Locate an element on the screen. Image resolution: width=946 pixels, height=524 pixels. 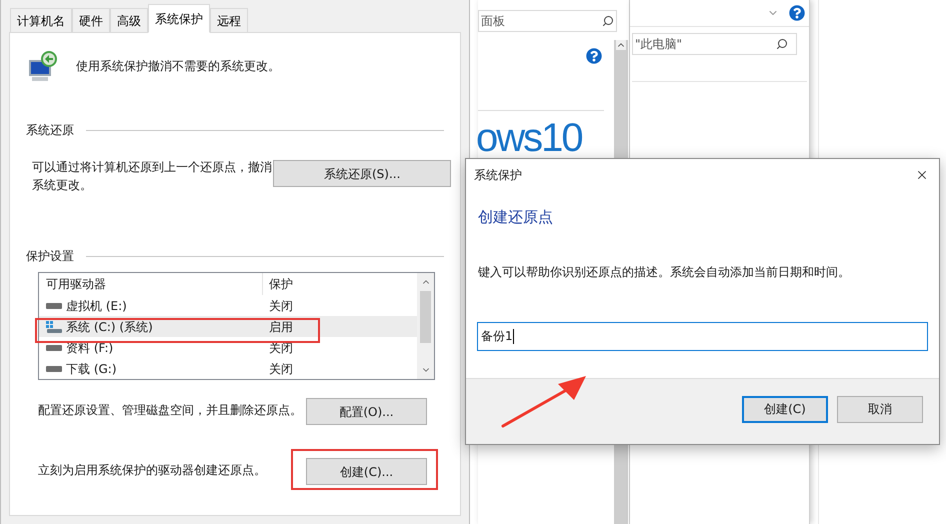
windows-logo-text: ows10 is located at coordinates (529, 138).